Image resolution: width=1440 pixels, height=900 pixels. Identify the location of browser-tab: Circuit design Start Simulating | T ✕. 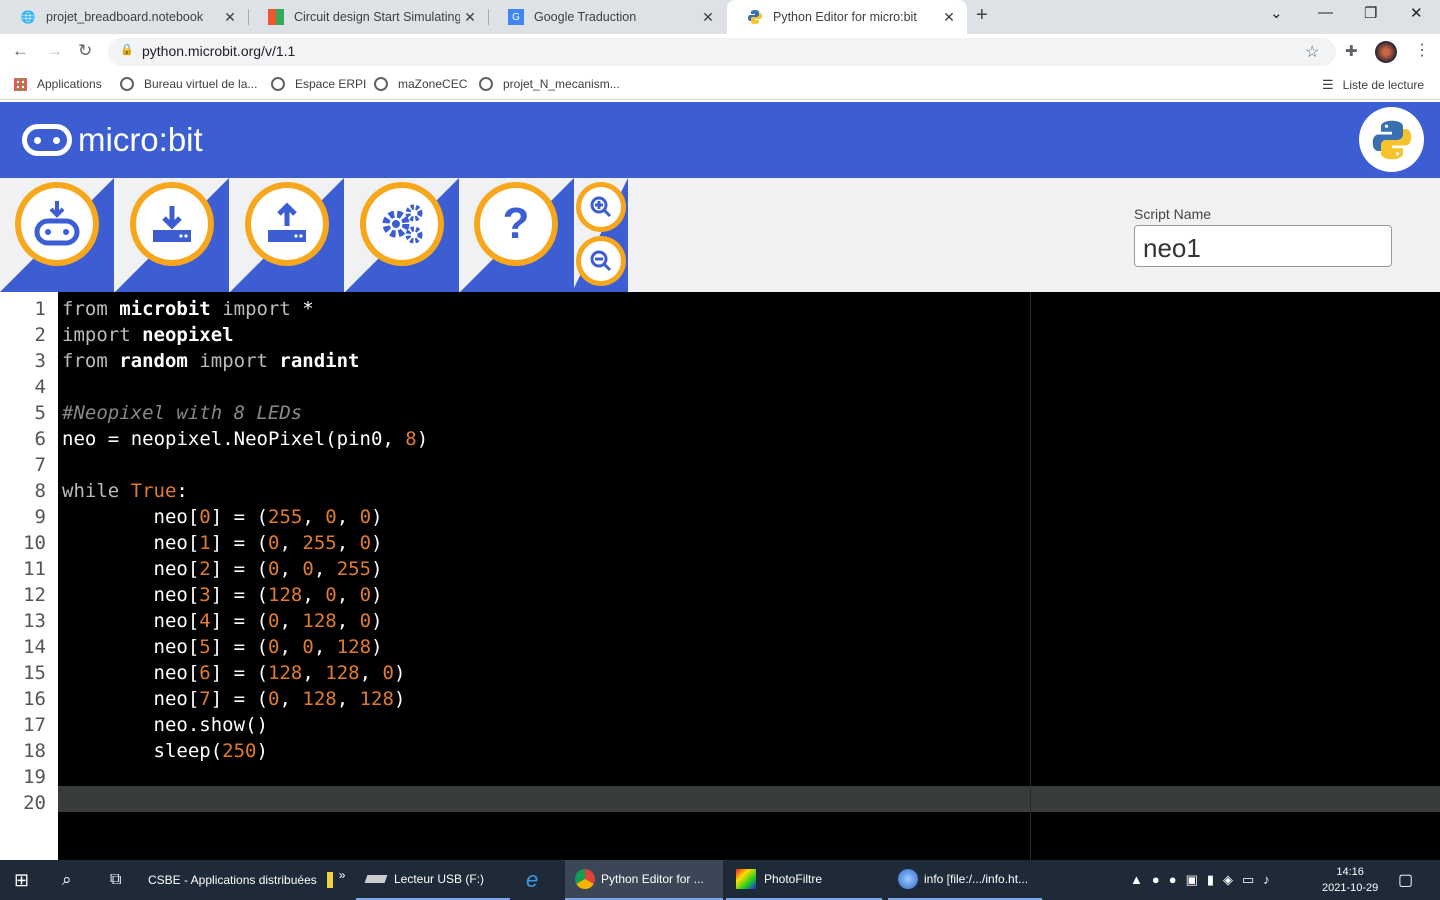
(368, 17).